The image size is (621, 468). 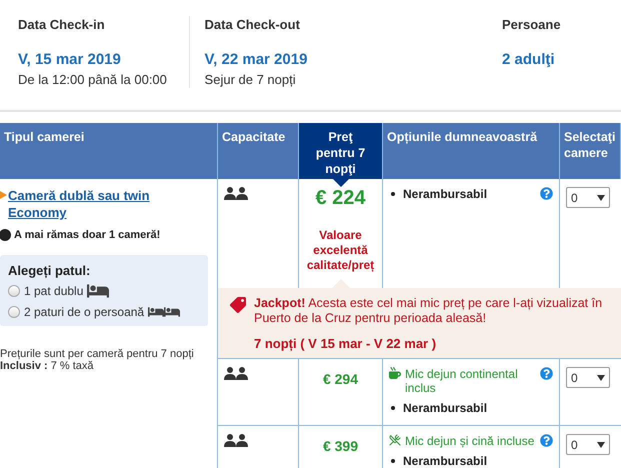 I want to click on scarcity-text: A mai rămas doar 1 cameră!, so click(x=87, y=235).